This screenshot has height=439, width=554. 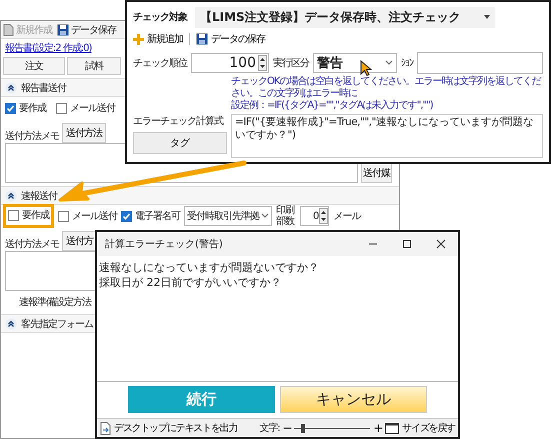 I want to click on order-label: チェック順位, so click(x=160, y=63).